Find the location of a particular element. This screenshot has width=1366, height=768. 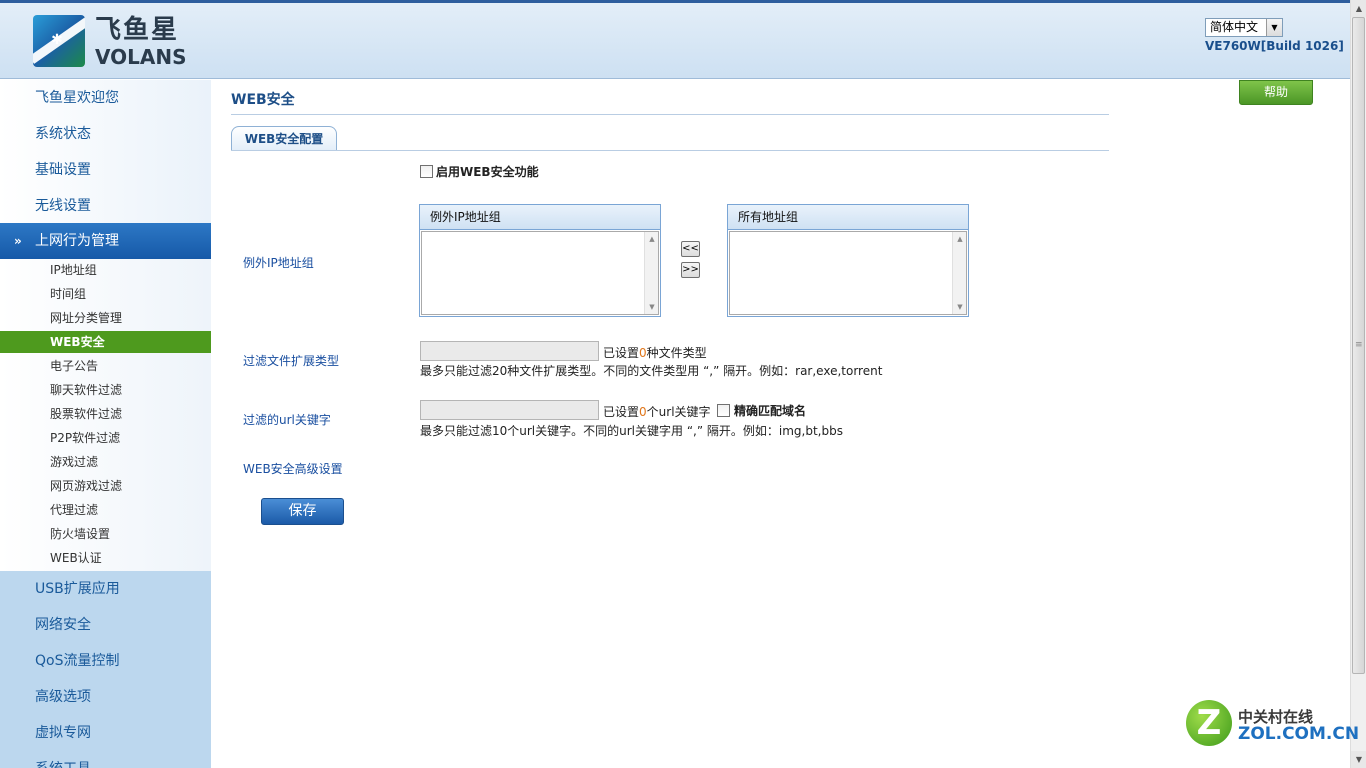

exception-ip-listbox: 例外IP地址组 ▲ ▼ is located at coordinates (540, 260).